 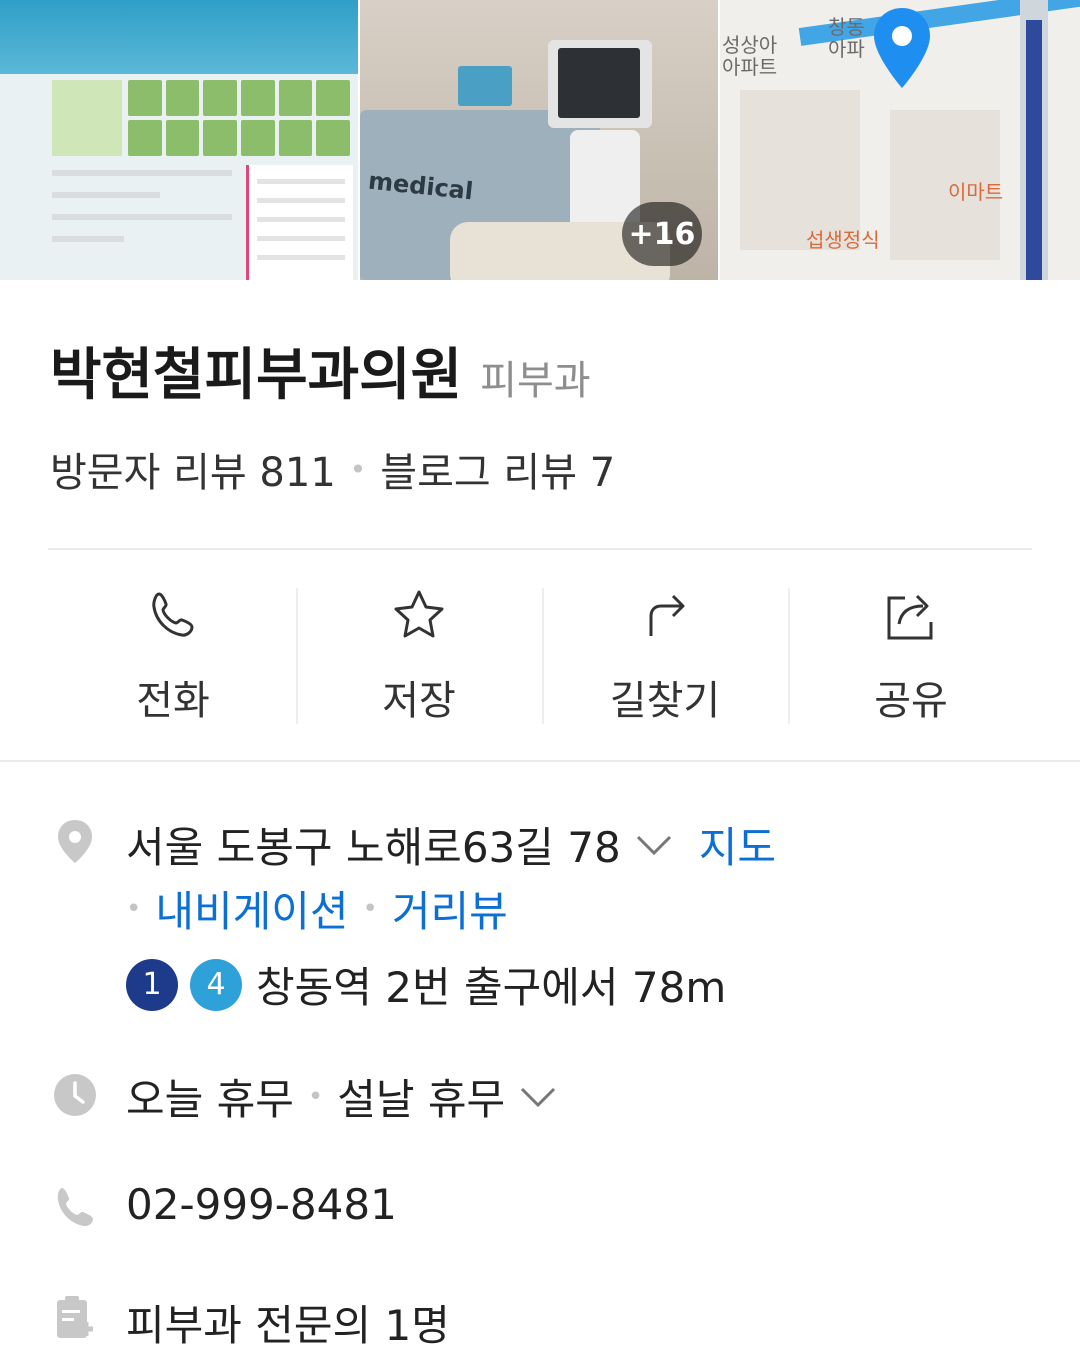 I want to click on review-summary: 방문자 리뷰 811 • 블로그 리뷰 7, so click(x=332, y=469).